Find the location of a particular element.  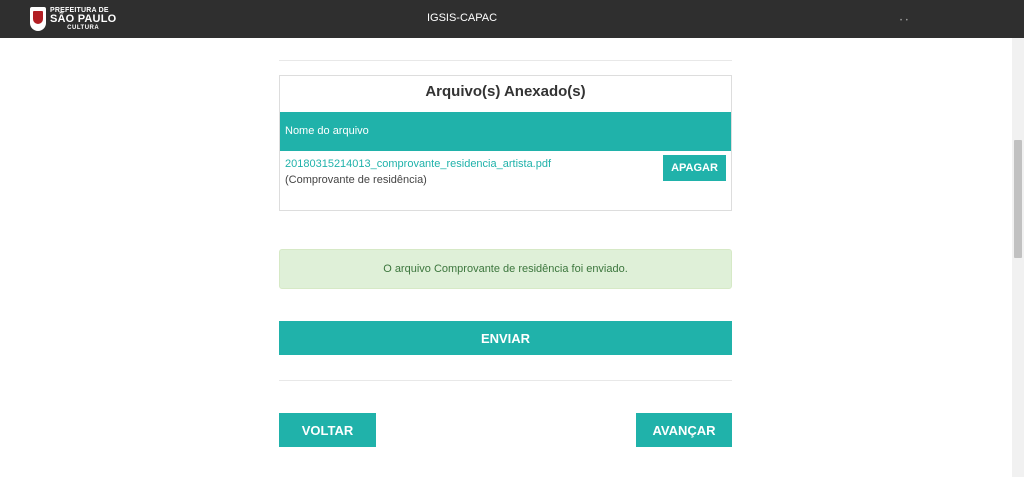

attachments-table-header: Nome do arquivo is located at coordinates (505, 131).